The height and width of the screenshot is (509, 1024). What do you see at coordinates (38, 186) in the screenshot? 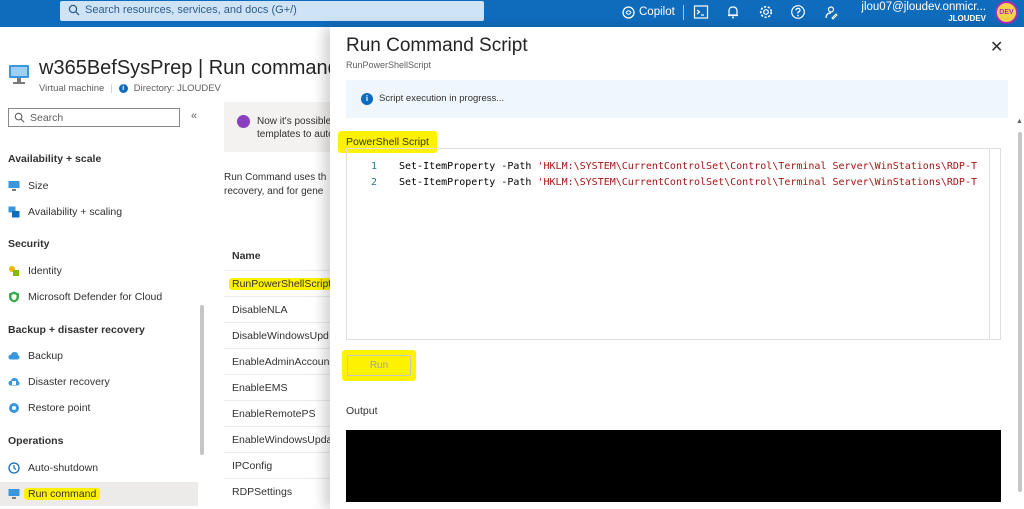
I see `sidebar-item-label: Size` at bounding box center [38, 186].